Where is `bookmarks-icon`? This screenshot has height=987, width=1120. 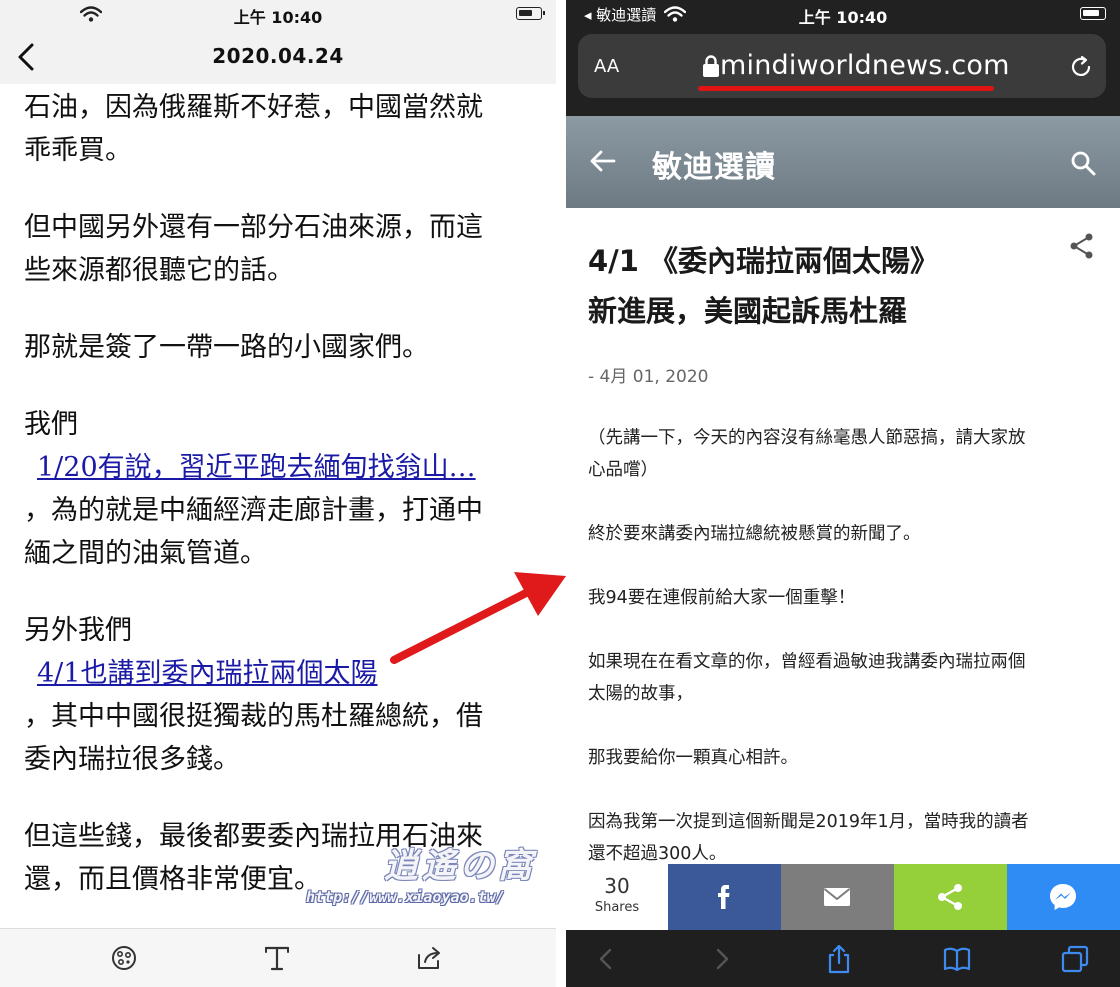
bookmarks-icon is located at coordinates (957, 959).